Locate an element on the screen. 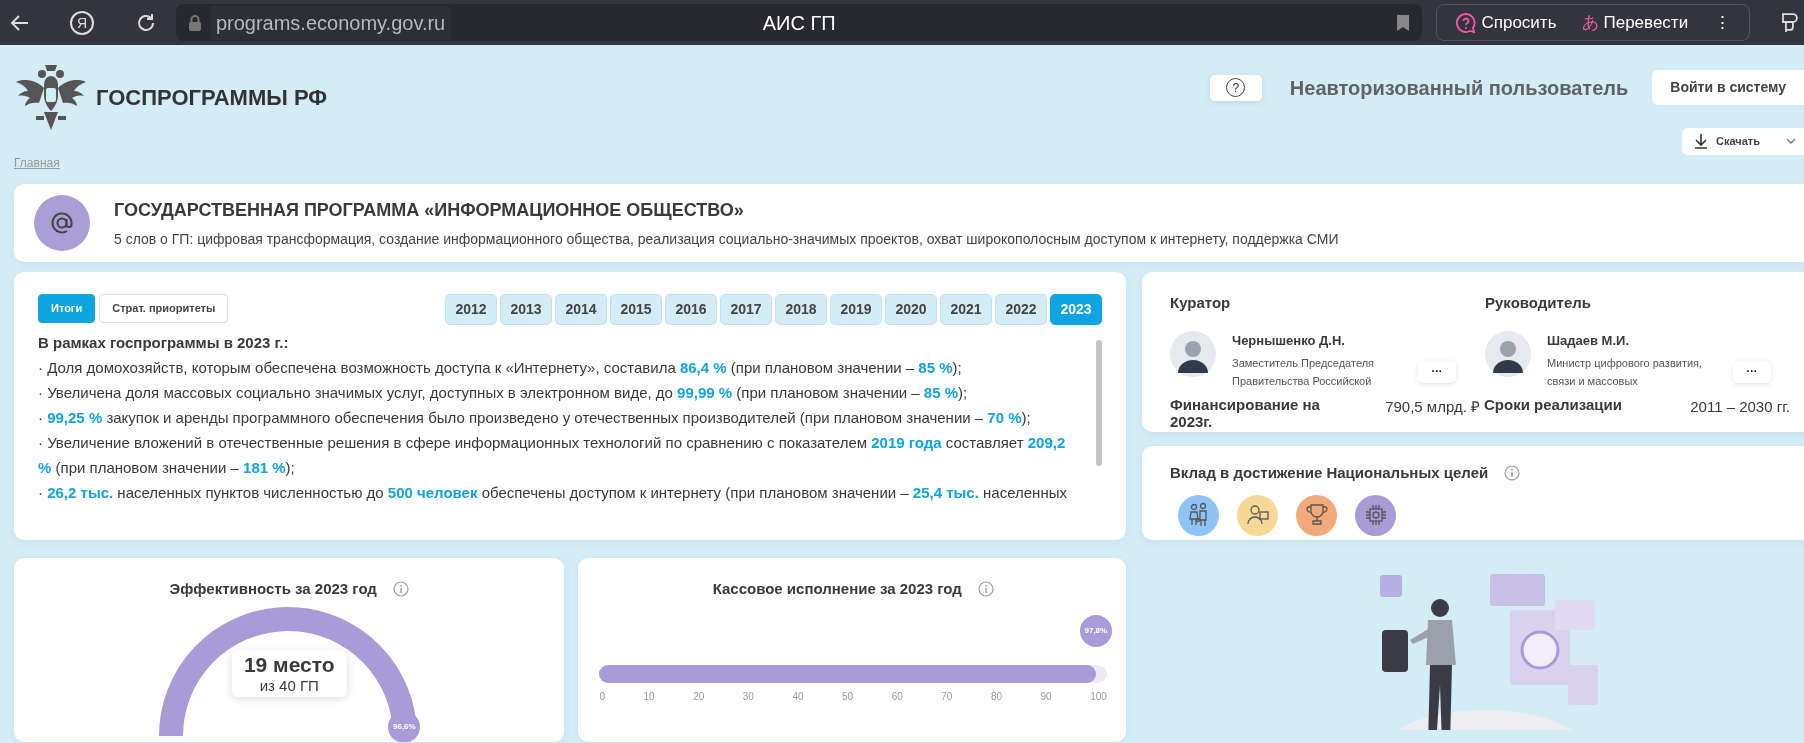 The height and width of the screenshot is (743, 1804). program-title: ГОСУДАРСТВЕННАЯ ПРОГРАММА «ИНФОРМАЦИОННОЕ ОБЩЕСТВО» is located at coordinates (429, 210).